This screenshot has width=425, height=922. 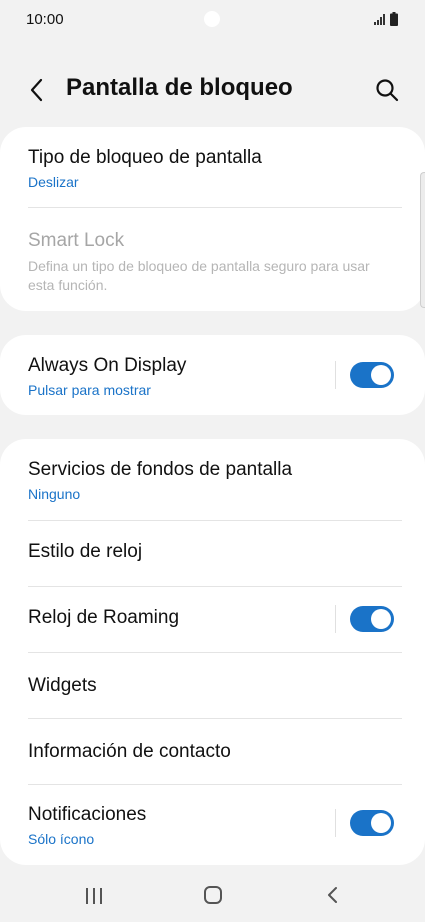 I want to click on aod-card: Always On Display Pulsar para mostrar, so click(x=212, y=375).